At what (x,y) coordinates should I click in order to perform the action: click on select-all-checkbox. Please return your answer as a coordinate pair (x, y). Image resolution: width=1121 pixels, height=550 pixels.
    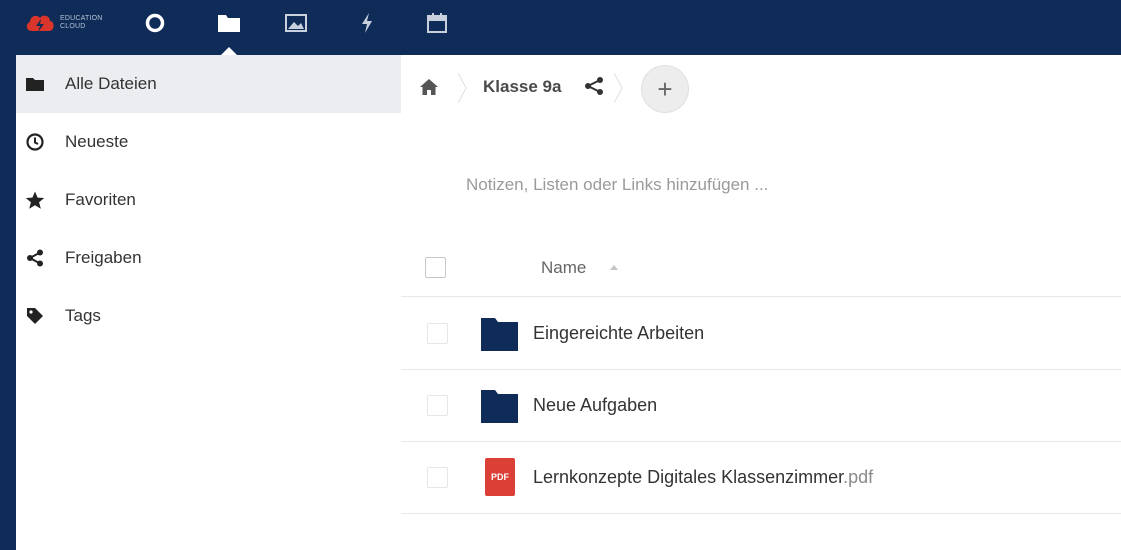
    Looking at the image, I should click on (435, 267).